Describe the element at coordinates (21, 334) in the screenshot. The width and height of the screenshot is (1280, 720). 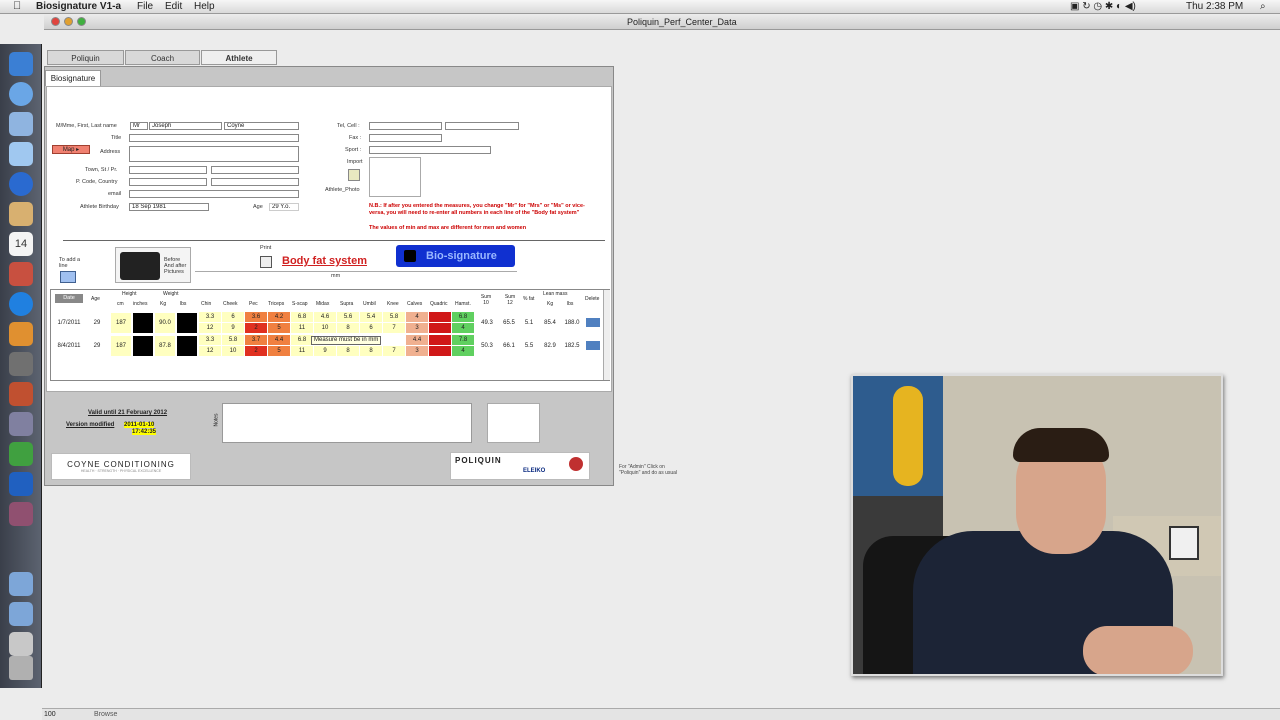
I see `iphoto-icon` at that location.